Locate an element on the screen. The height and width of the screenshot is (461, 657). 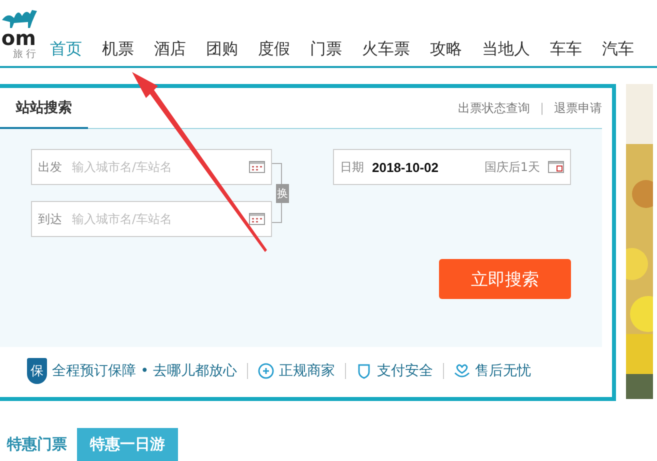
nav-link: 门票 is located at coordinates (326, 49).